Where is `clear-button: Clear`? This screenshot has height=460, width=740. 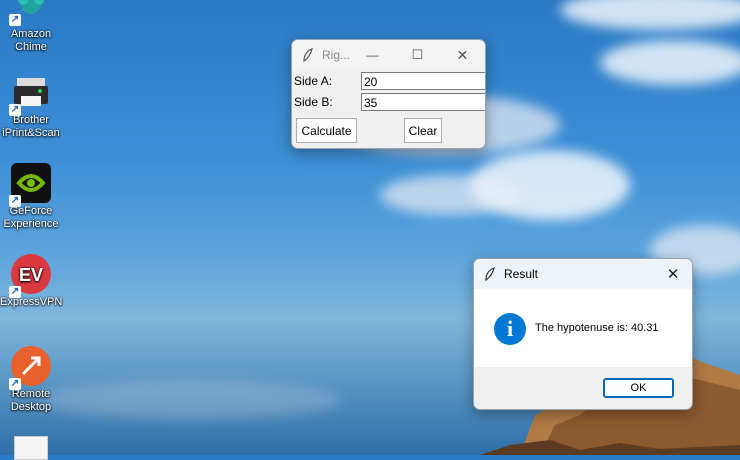 clear-button: Clear is located at coordinates (423, 130).